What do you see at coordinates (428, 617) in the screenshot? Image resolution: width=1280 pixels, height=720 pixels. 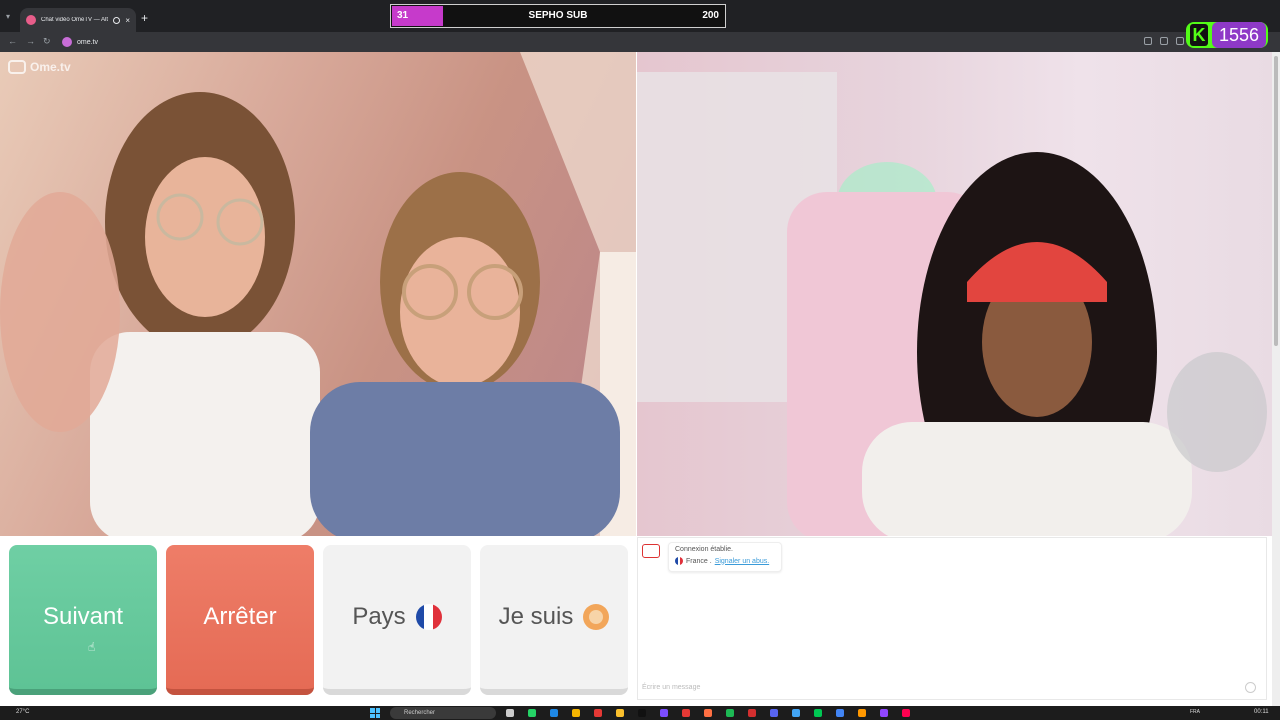 I see `france-flag-icon` at bounding box center [428, 617].